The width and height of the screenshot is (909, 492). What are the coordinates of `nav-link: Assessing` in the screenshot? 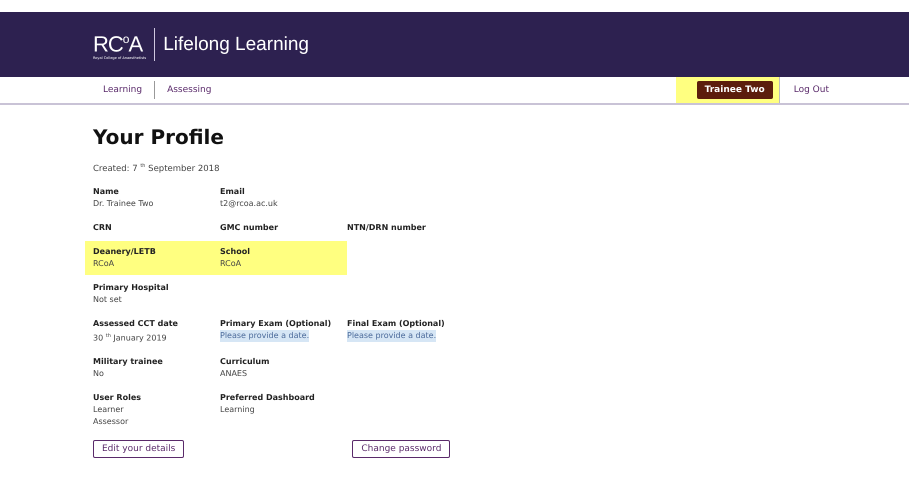 It's located at (189, 90).